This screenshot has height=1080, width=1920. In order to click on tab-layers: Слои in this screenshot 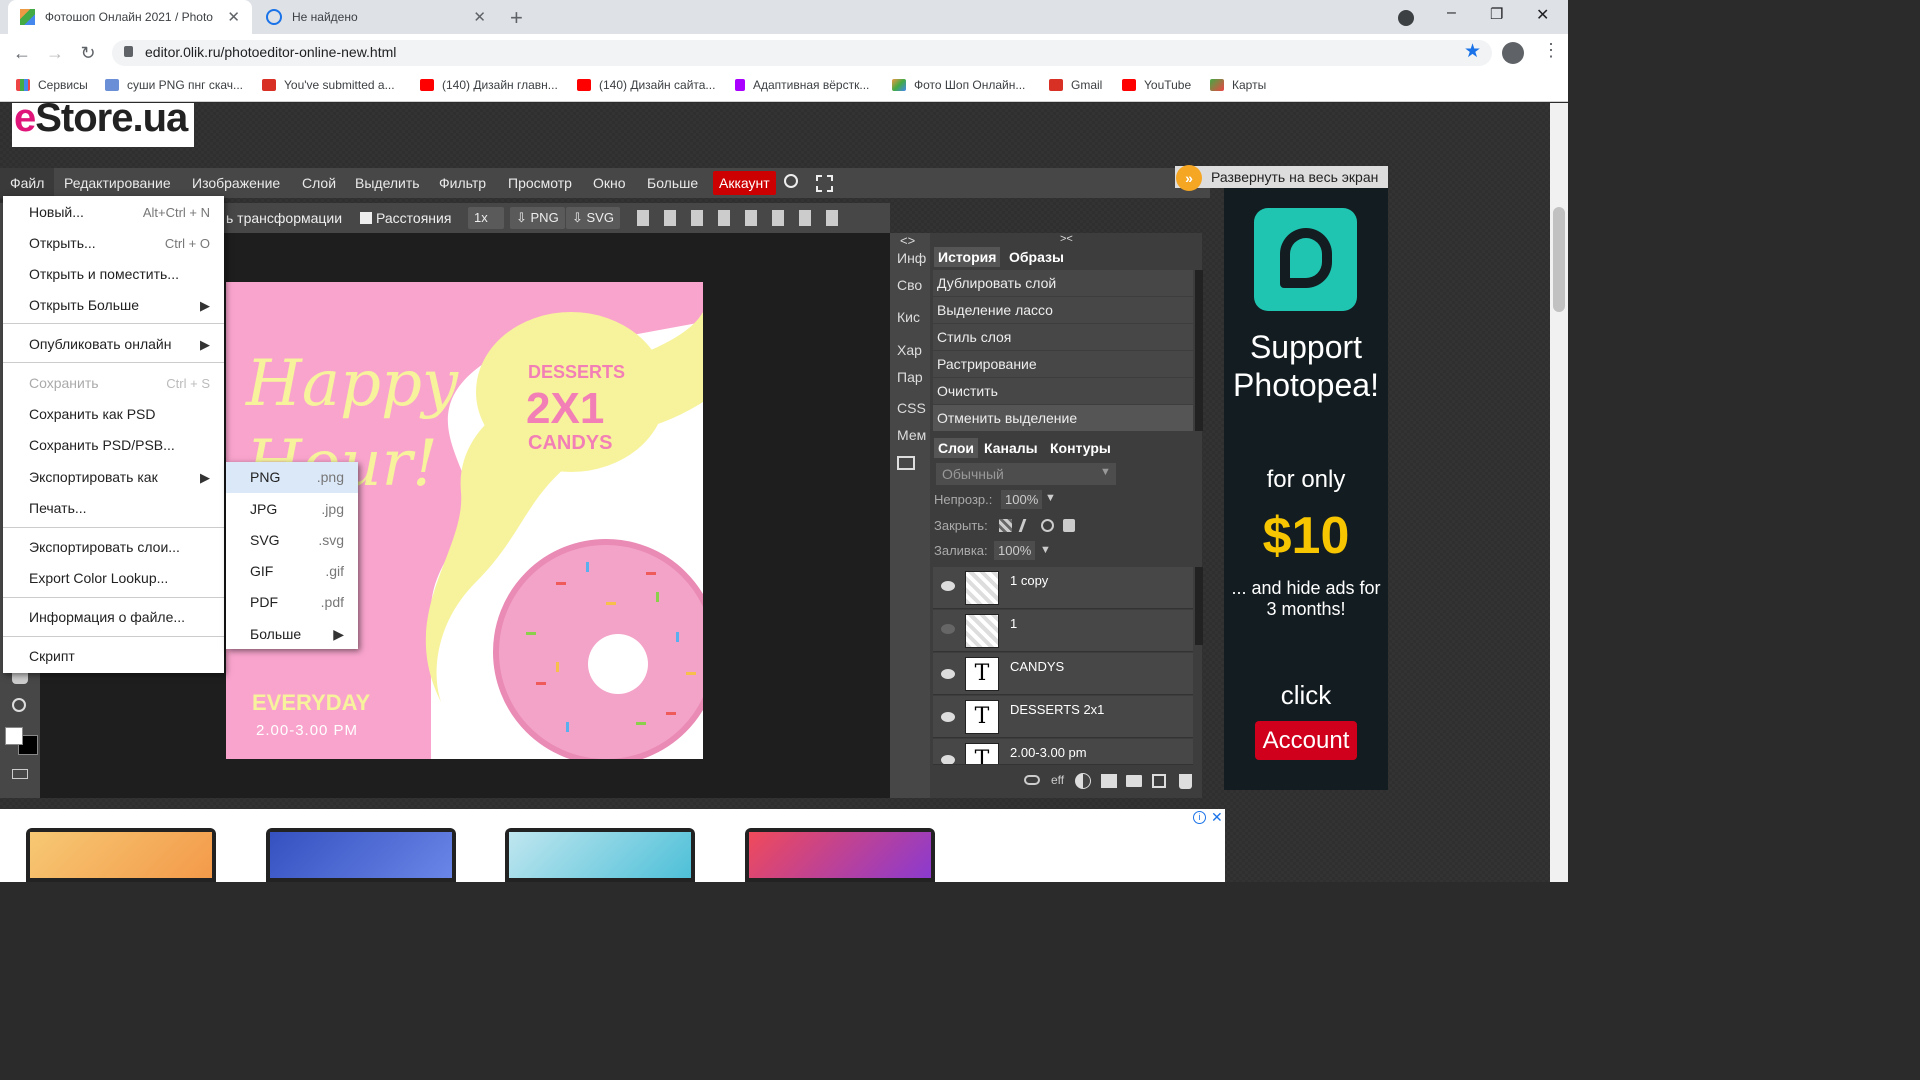, I will do `click(956, 448)`.